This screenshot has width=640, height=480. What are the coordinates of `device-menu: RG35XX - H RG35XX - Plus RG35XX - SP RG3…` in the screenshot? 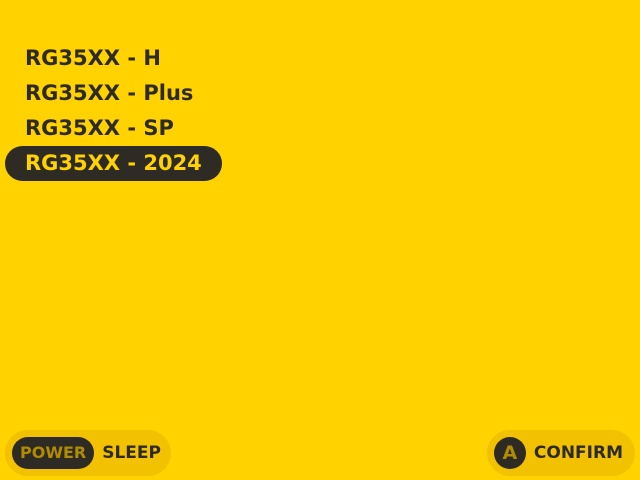 It's located at (113, 111).